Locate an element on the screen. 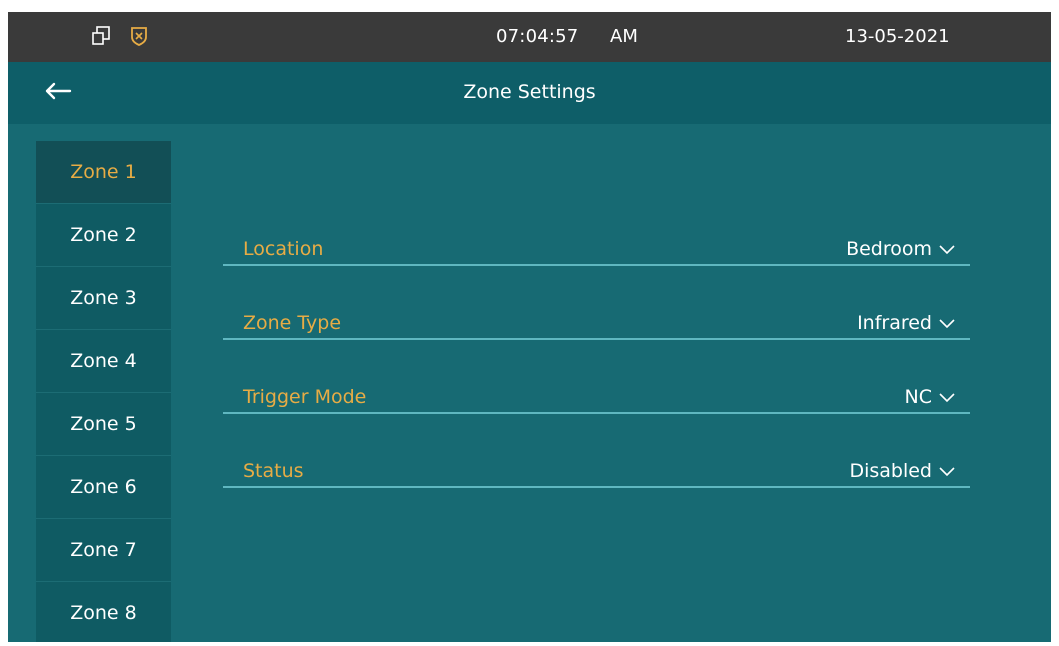 This screenshot has height=646, width=1059. status-time: 07:04:57 is located at coordinates (537, 36).